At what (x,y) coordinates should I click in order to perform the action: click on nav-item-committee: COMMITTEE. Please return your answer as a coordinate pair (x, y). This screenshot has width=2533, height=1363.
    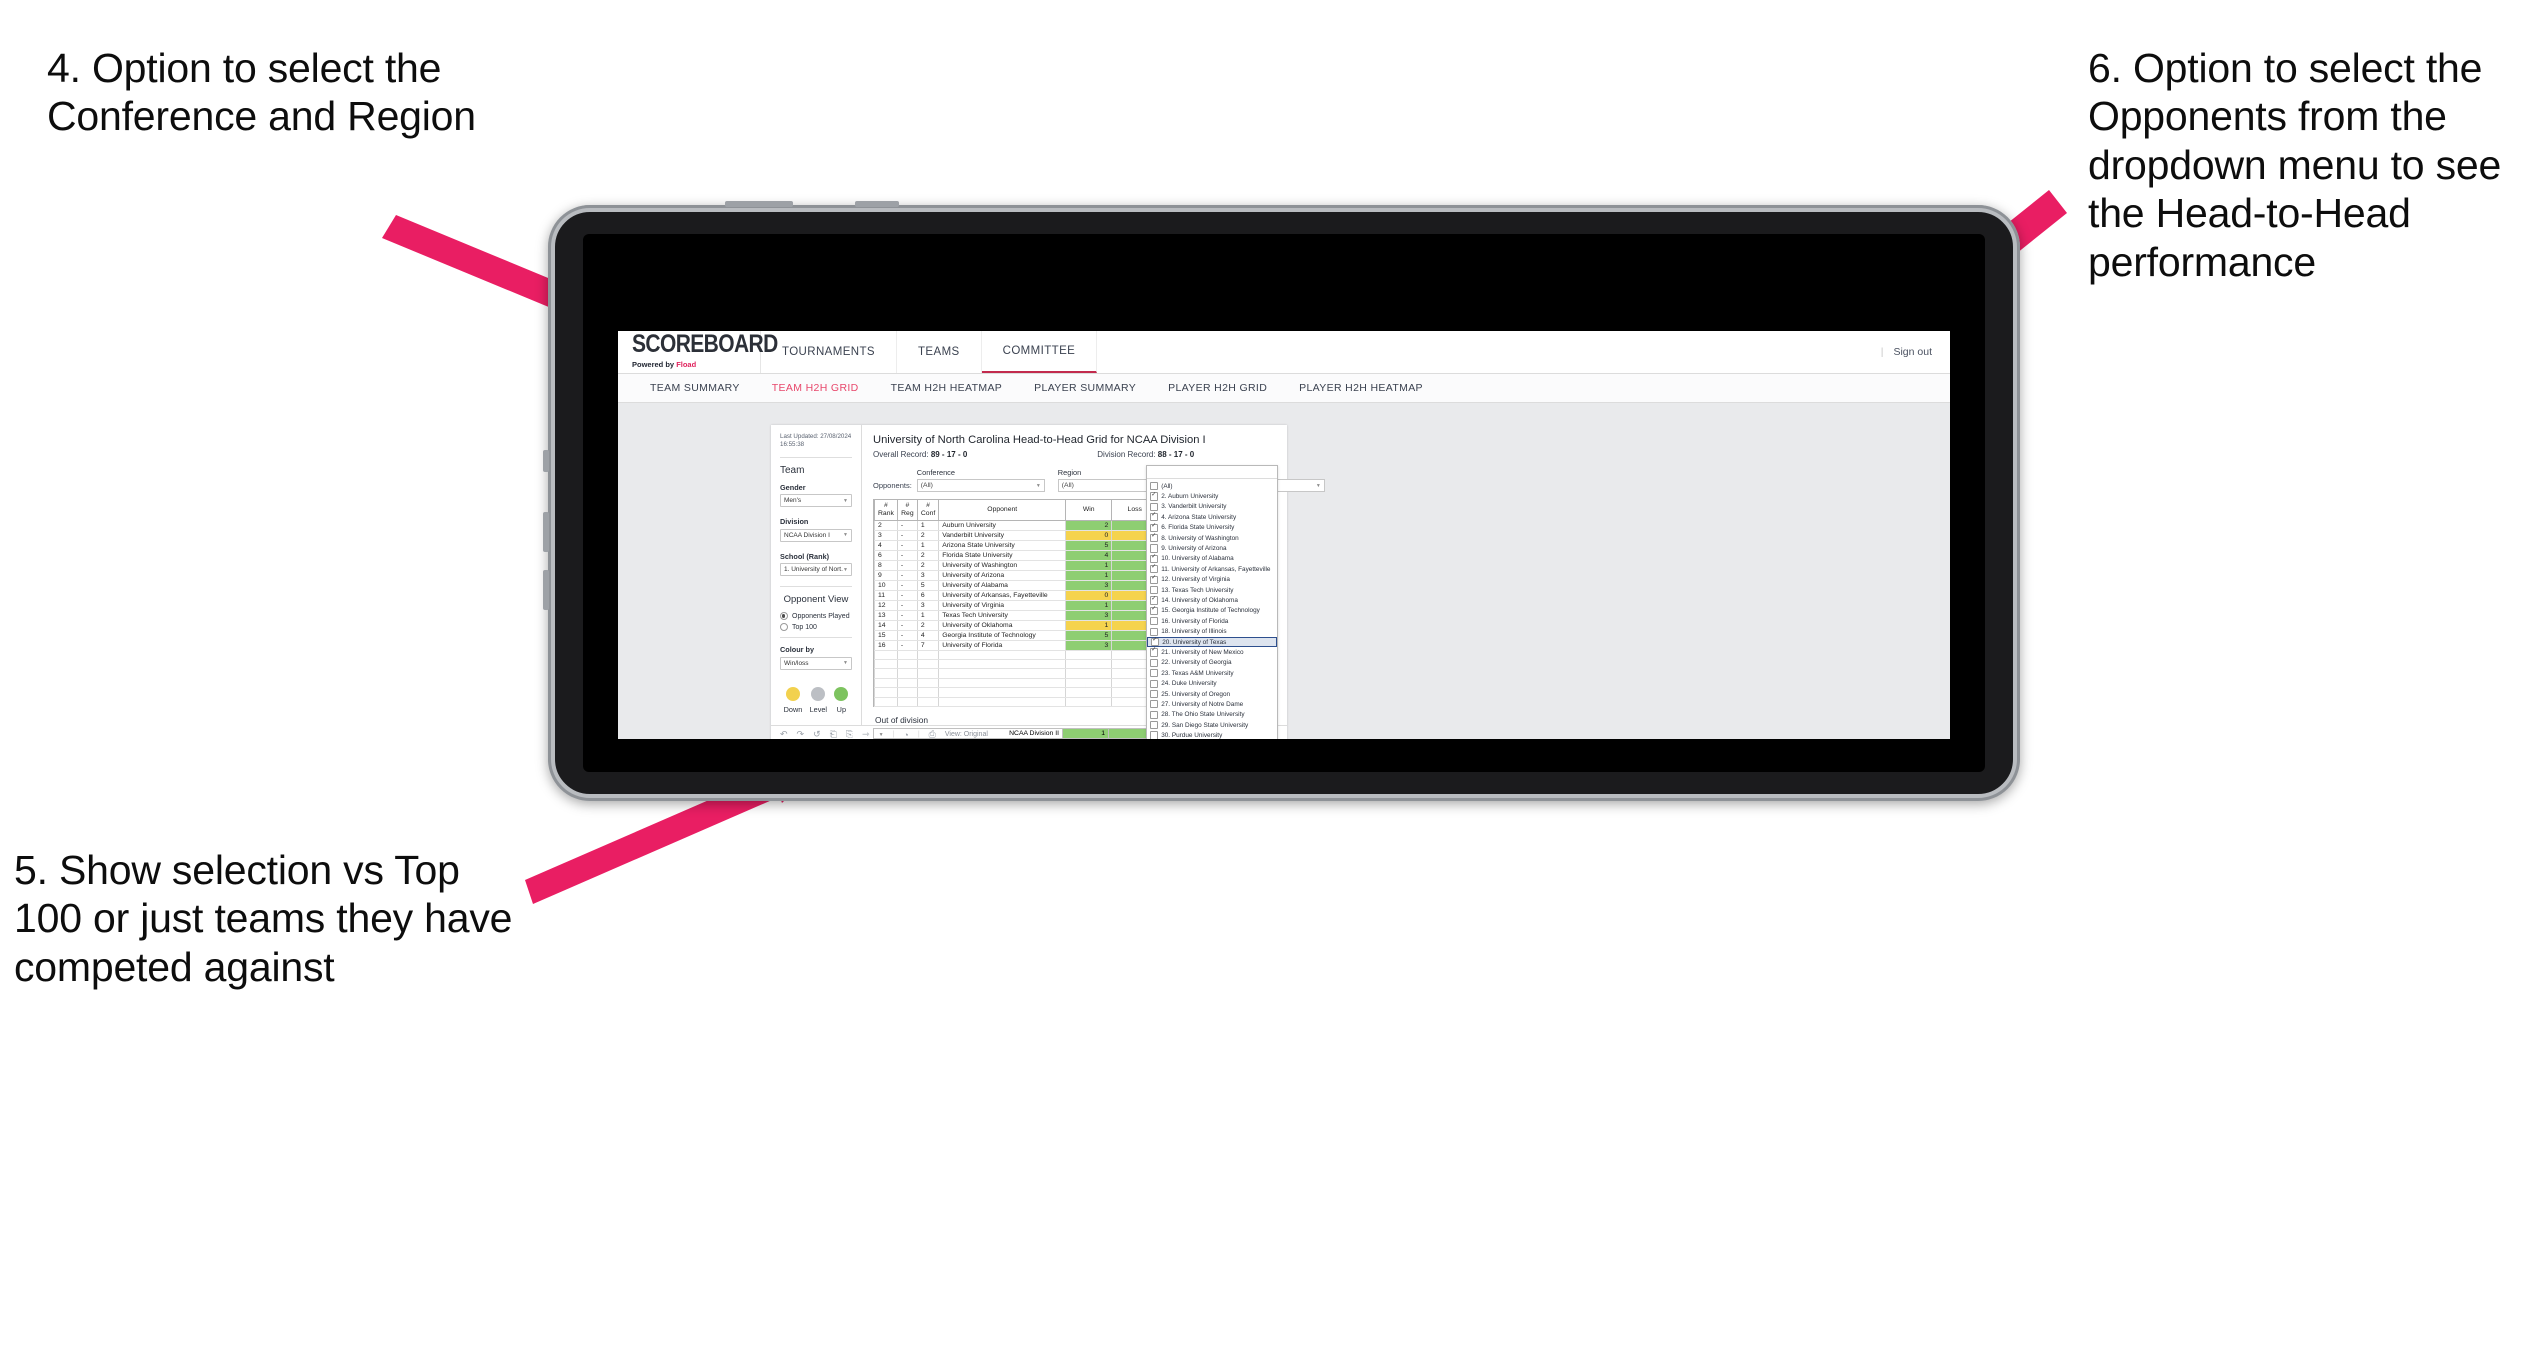
    Looking at the image, I should click on (1039, 352).